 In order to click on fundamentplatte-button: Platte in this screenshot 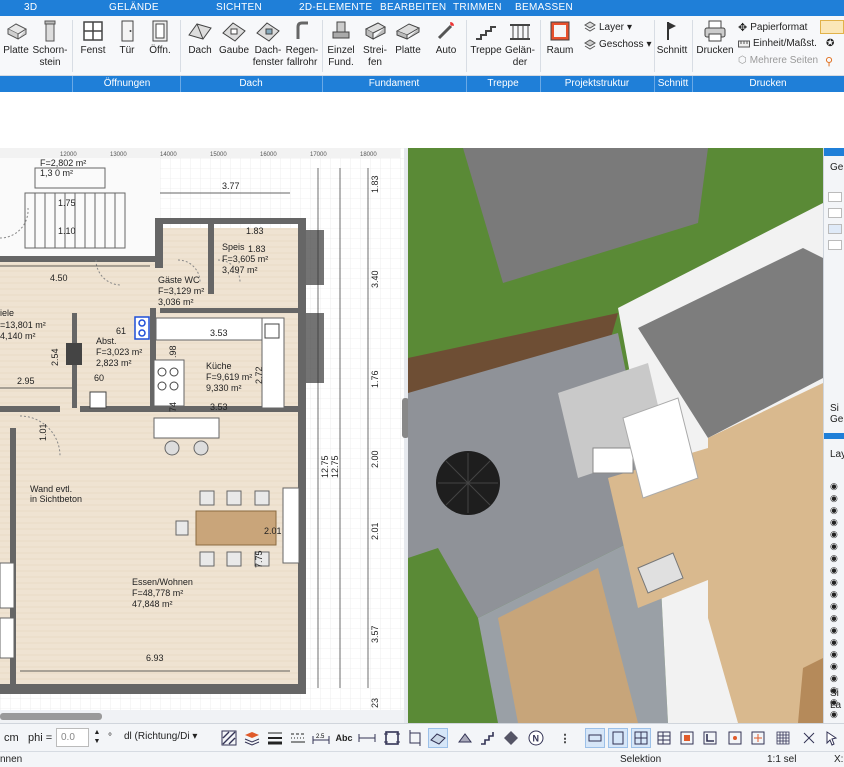, I will do `click(408, 38)`.